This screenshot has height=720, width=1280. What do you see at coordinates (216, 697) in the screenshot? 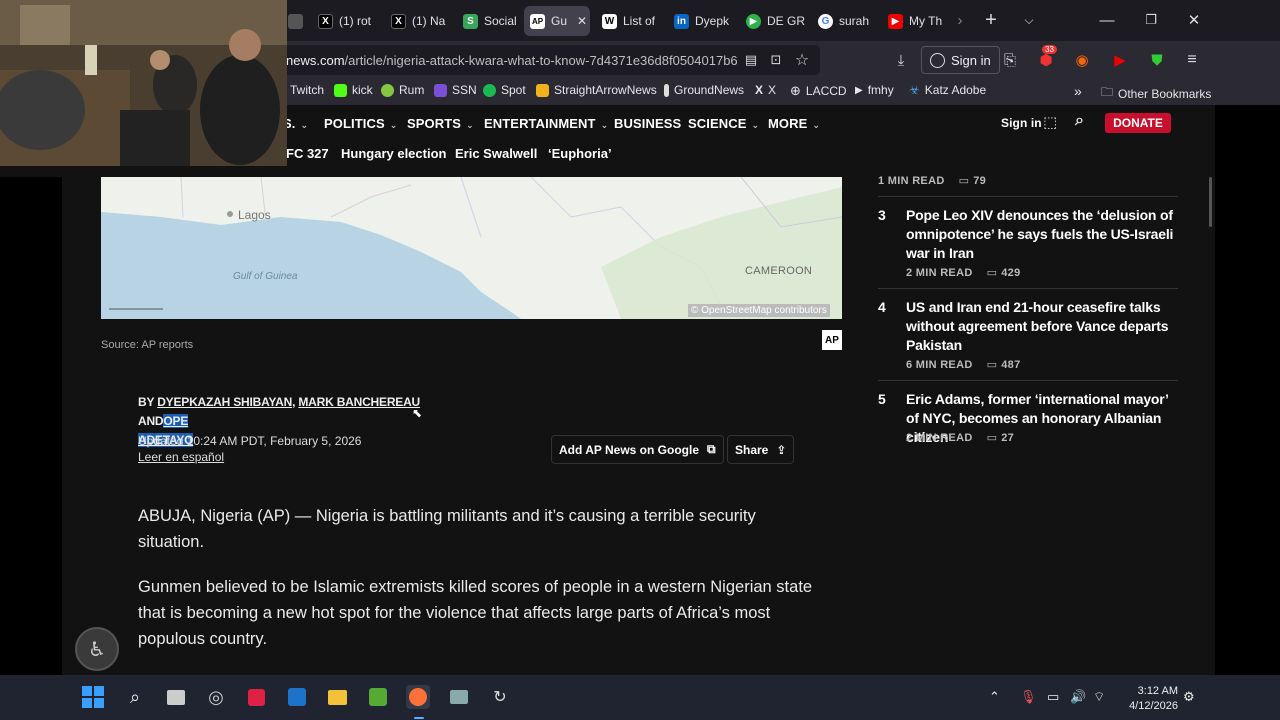
I see `obs-icon: ◎` at bounding box center [216, 697].